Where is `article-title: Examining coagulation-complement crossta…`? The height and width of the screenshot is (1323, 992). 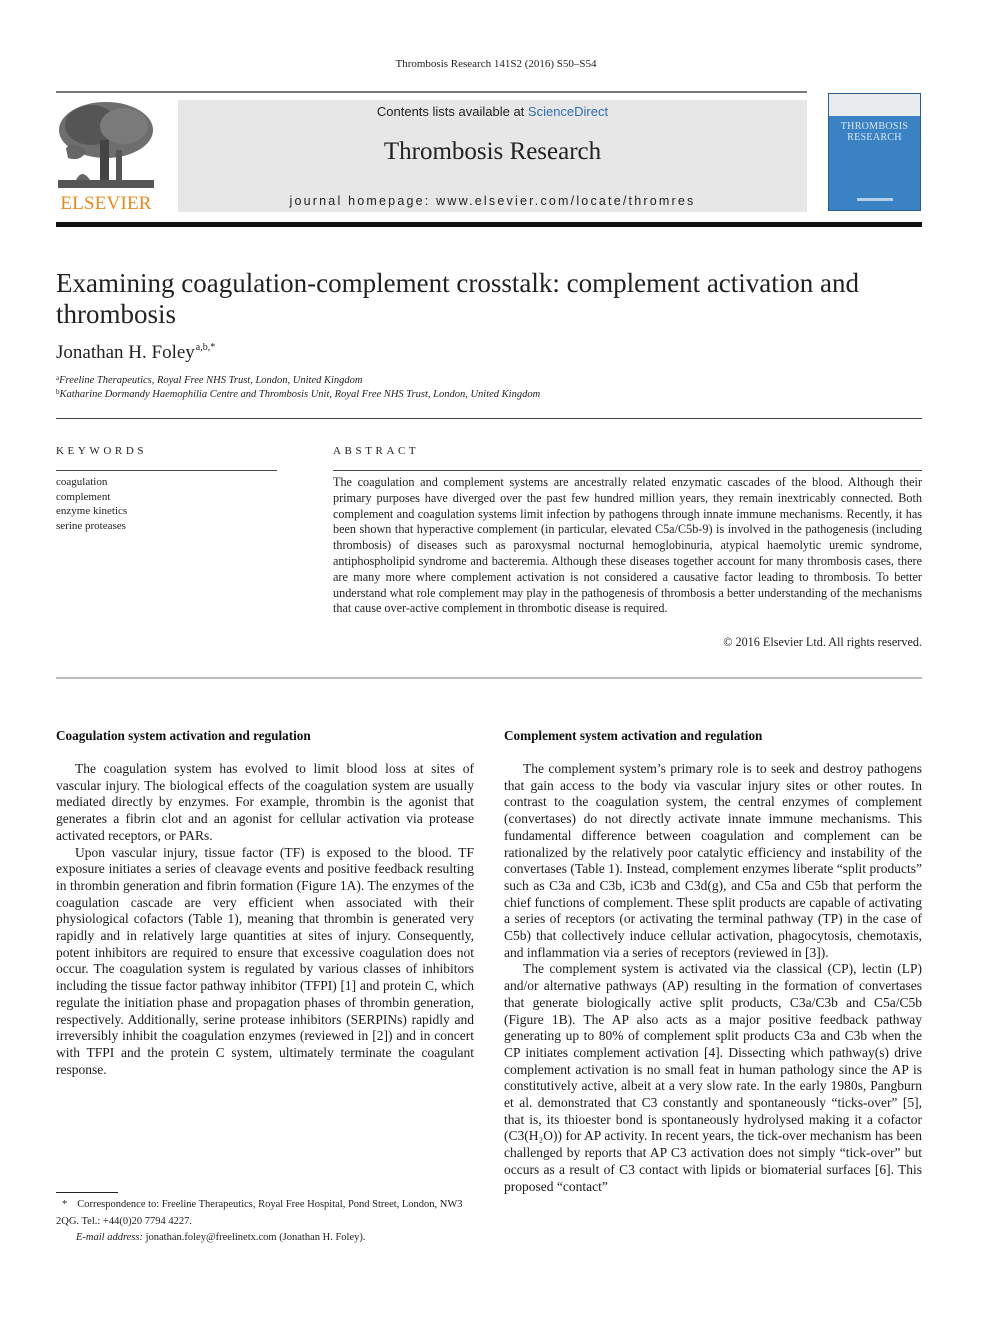 article-title: Examining coagulation-complement crossta… is located at coordinates (458, 298).